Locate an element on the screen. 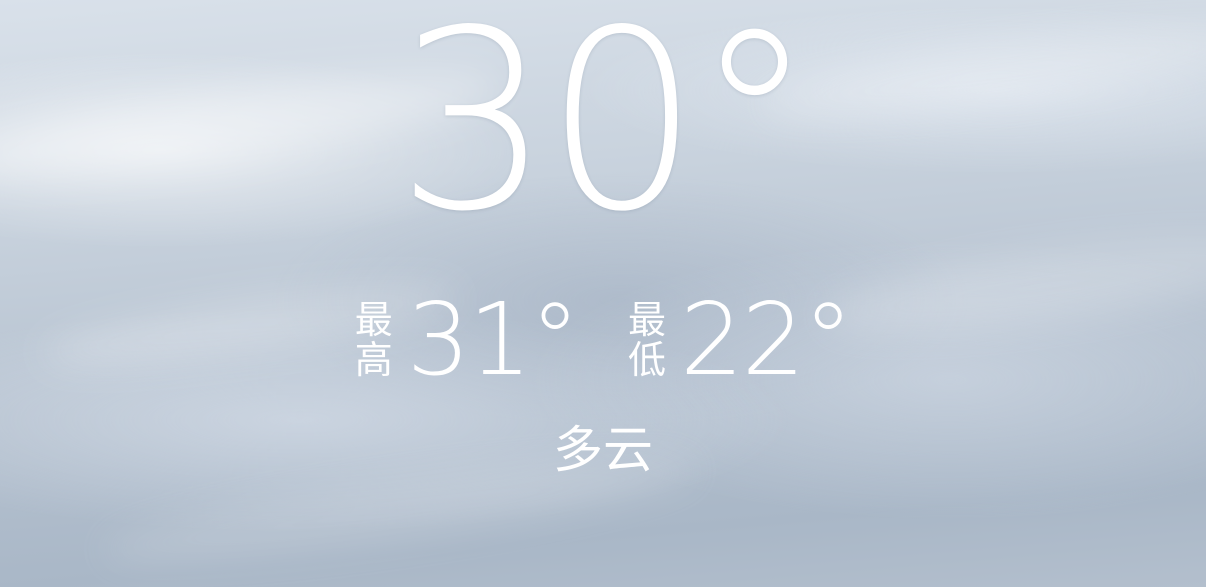 This screenshot has height=587, width=1206. high-label-char-1: 最 is located at coordinates (373, 320).